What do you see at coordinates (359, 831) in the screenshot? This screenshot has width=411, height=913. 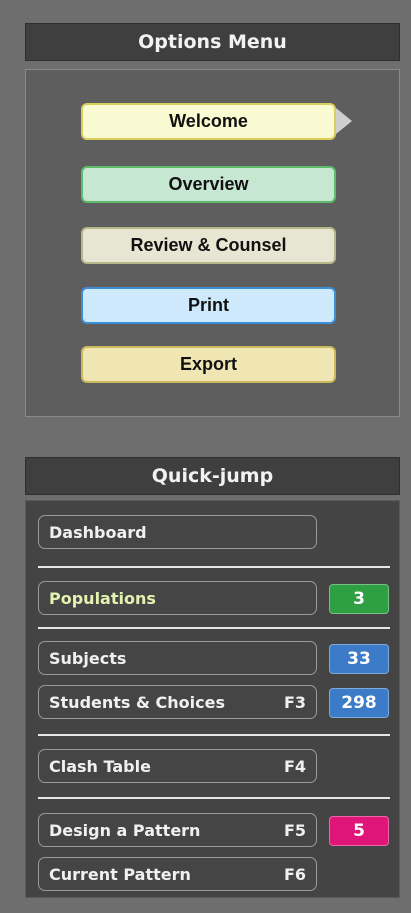 I see `design-pattern-count-badge: 5` at bounding box center [359, 831].